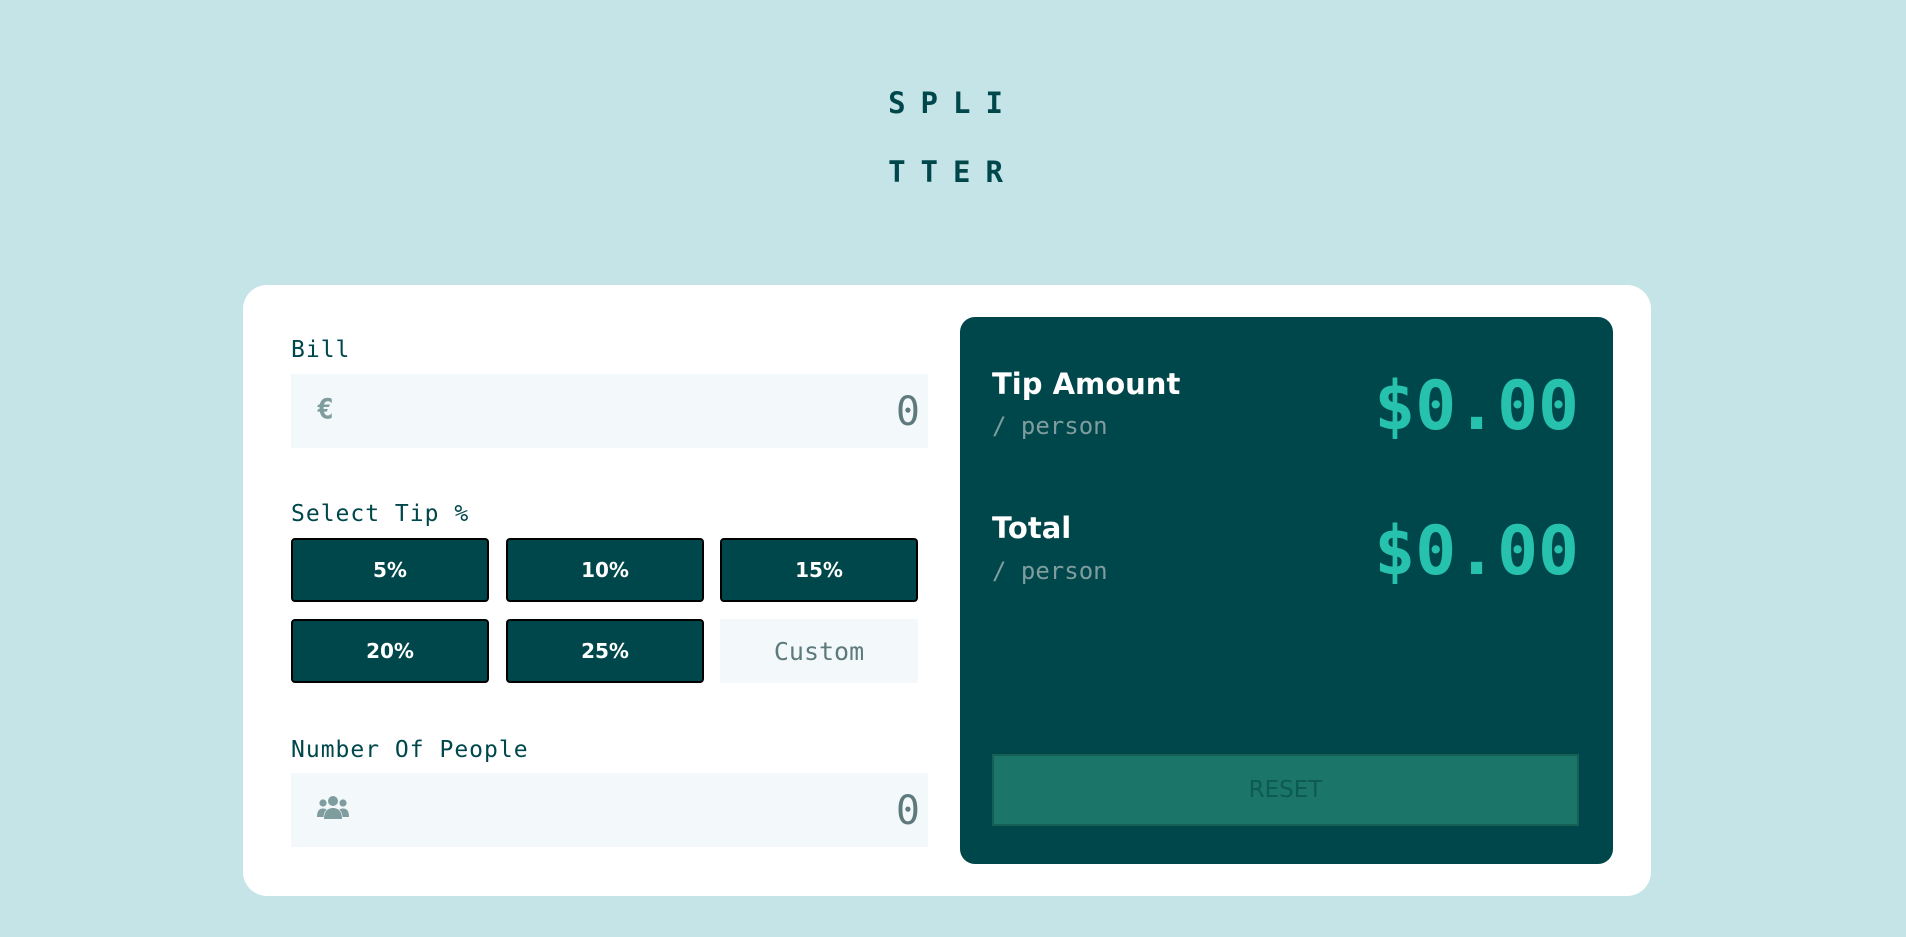 The height and width of the screenshot is (937, 1906). Describe the element at coordinates (953, 103) in the screenshot. I see `app-logo-line-1: SPLI` at that location.